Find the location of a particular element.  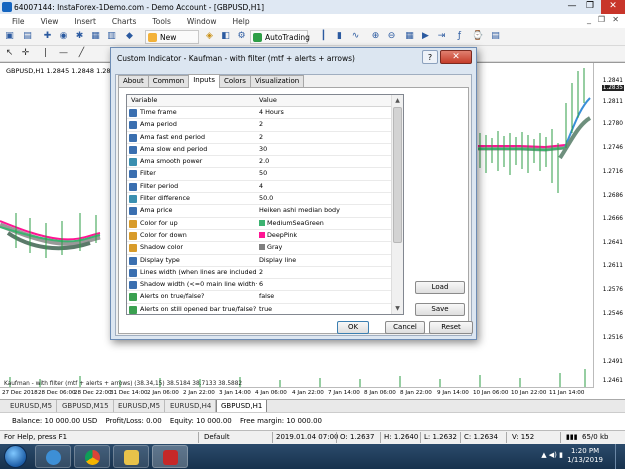

parameter-row: Shadow color Gray is located at coordinates (259, 248).